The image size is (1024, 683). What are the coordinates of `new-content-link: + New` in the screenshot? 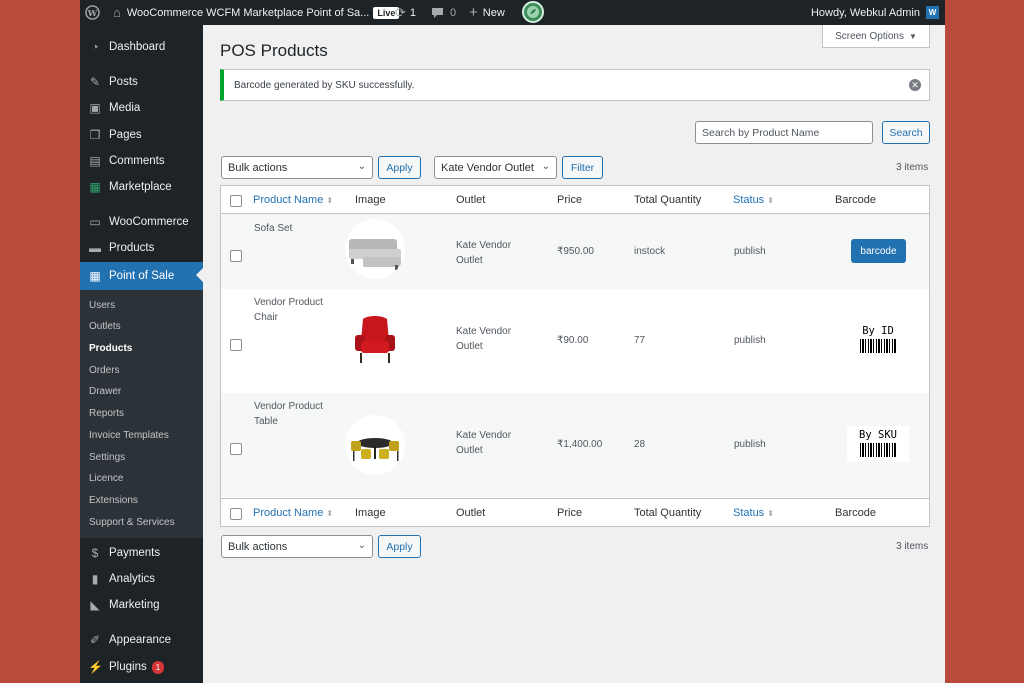 It's located at (487, 12).